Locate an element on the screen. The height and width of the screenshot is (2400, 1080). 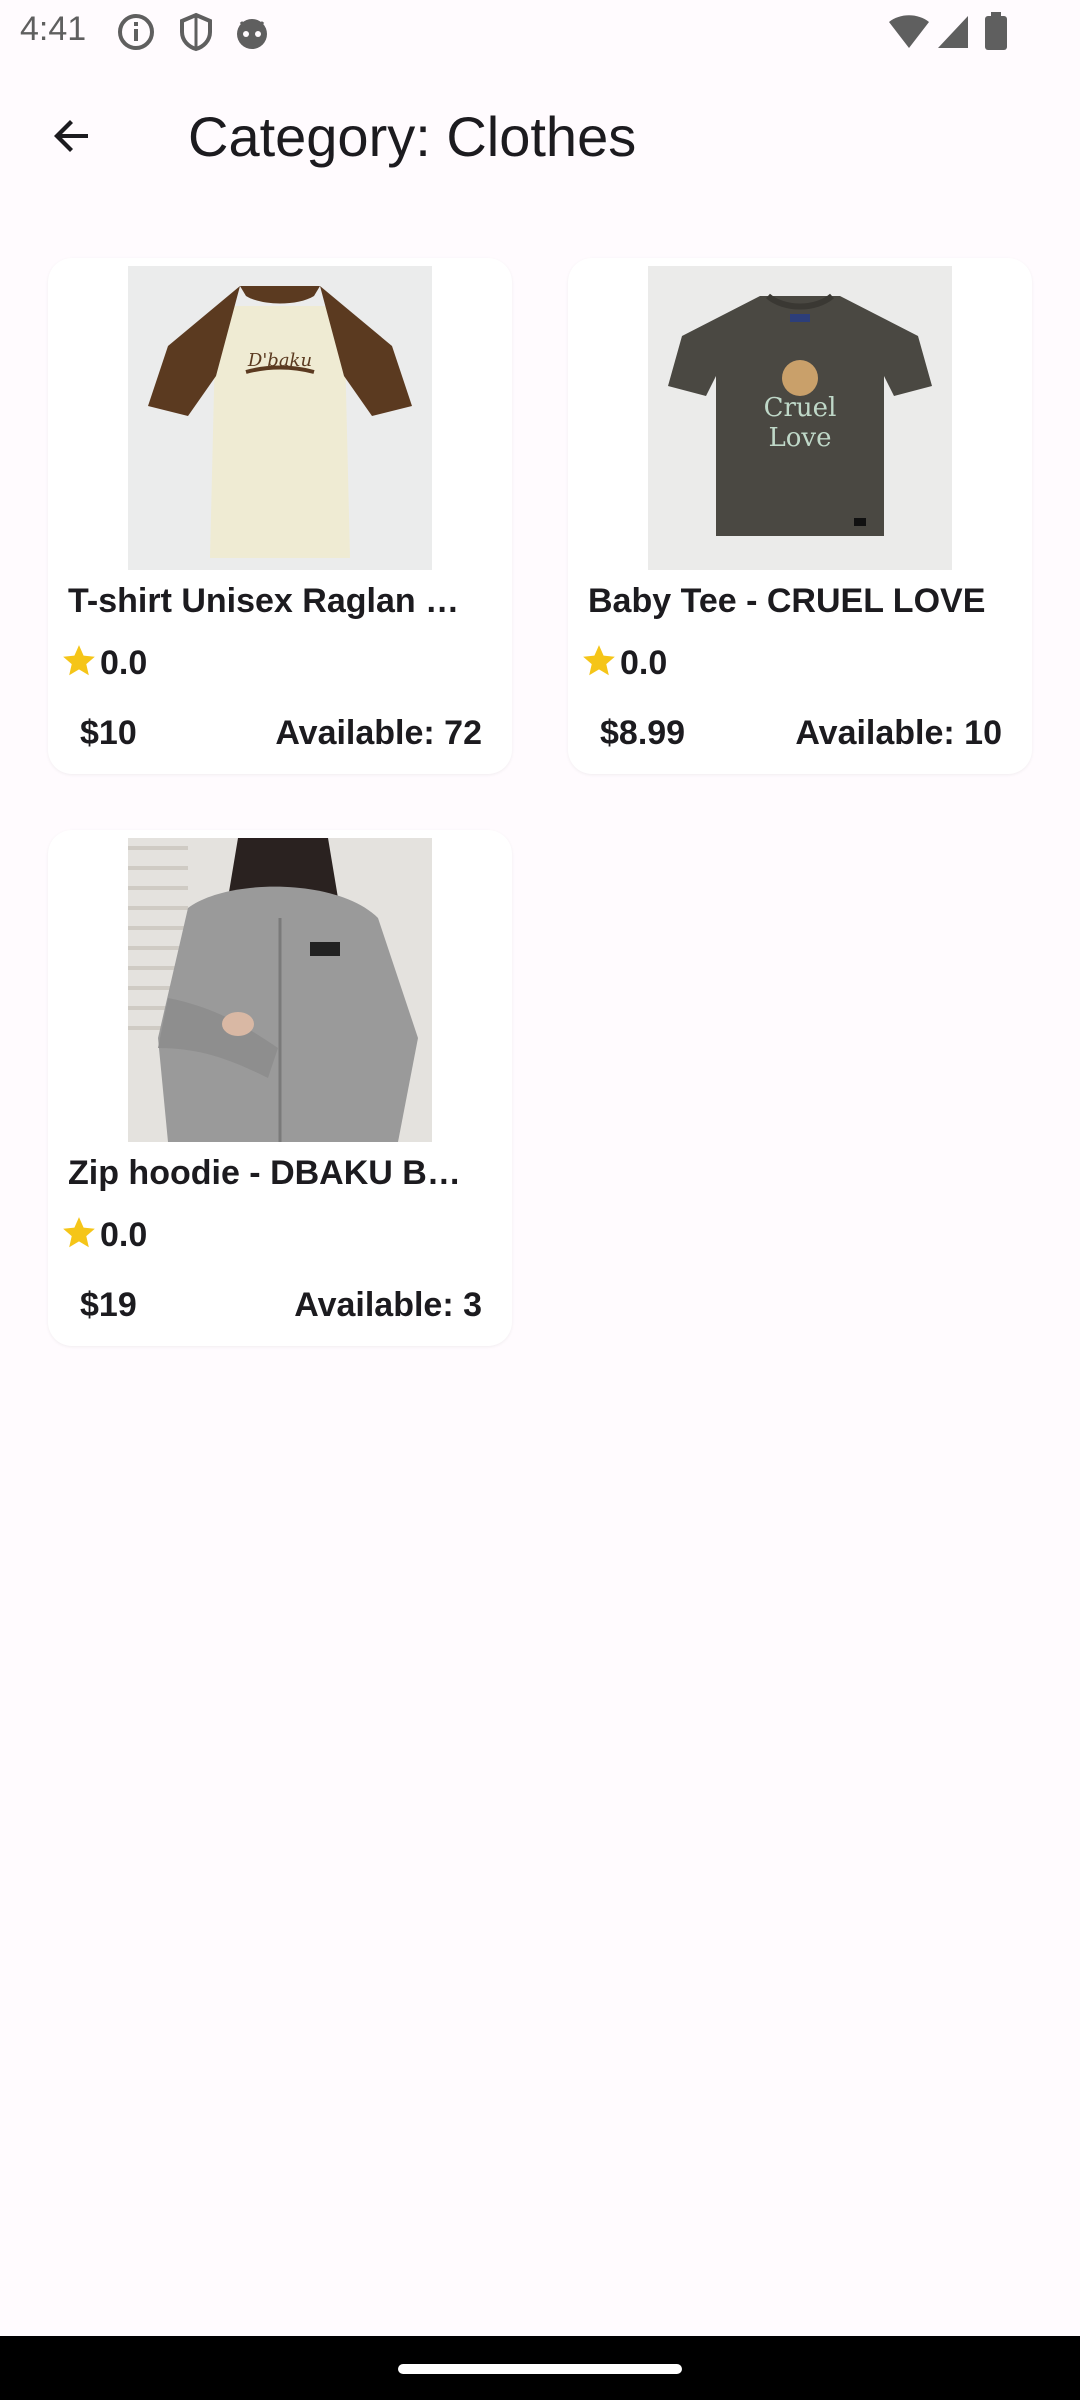
product-price: $8.99 is located at coordinates (643, 733).